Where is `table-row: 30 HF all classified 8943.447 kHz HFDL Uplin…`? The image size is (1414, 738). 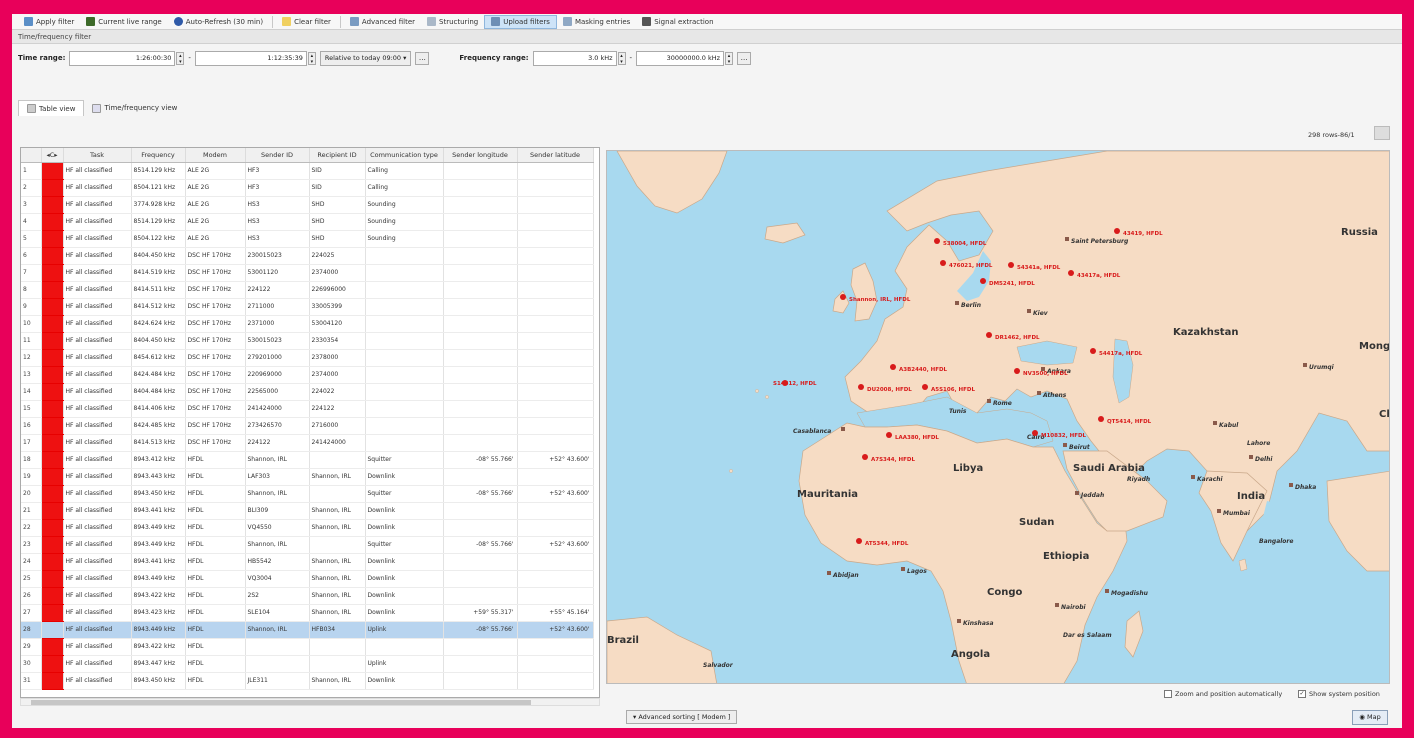
table-row: 30 HF all classified 8943.447 kHz HFDL Uplin… is located at coordinates (307, 664).